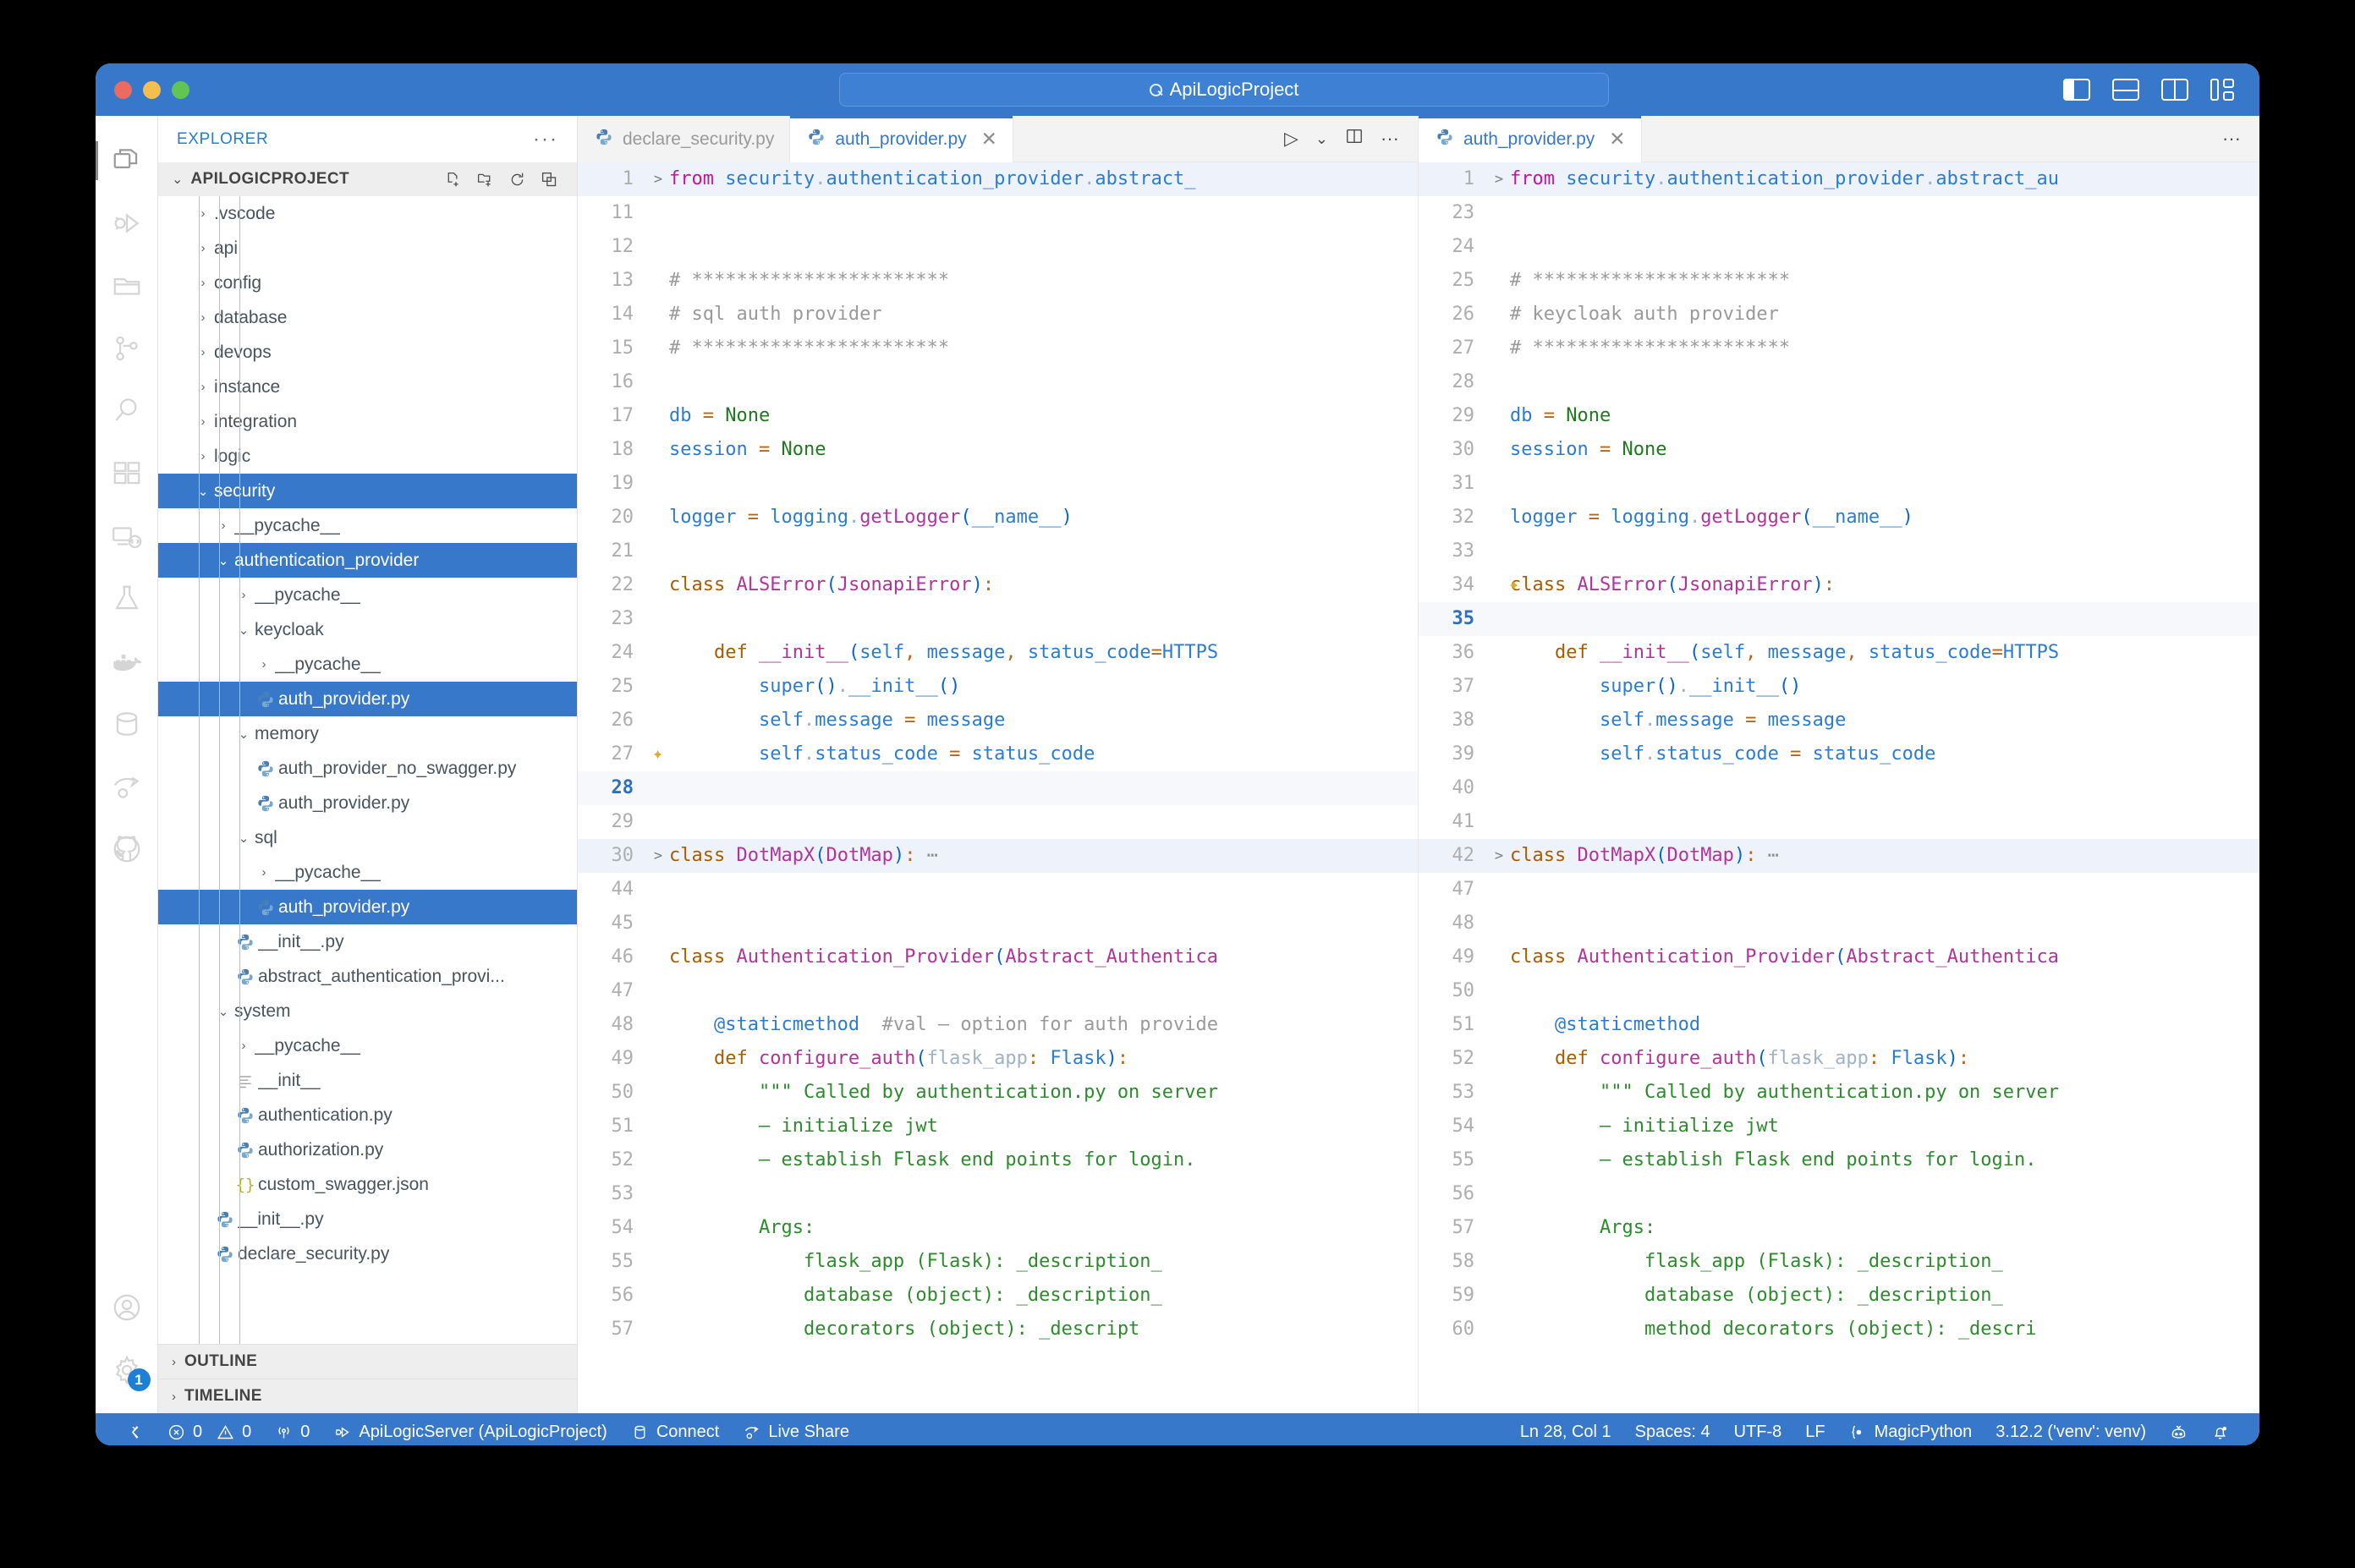  Describe the element at coordinates (127, 286) in the screenshot. I see `activity-open-folder` at that location.